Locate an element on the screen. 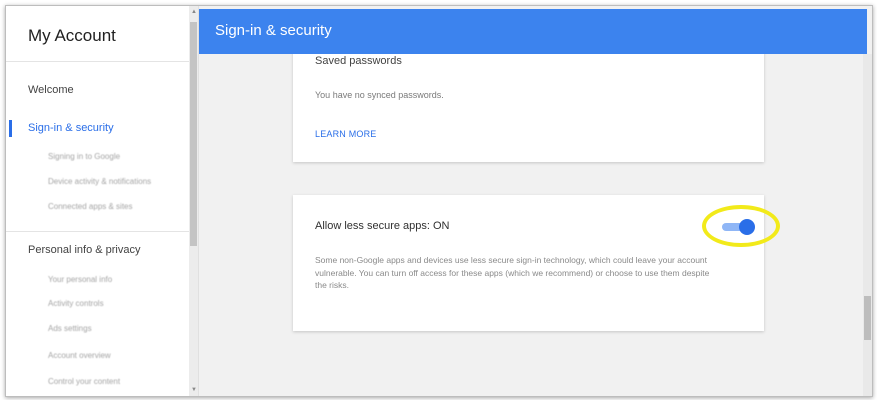 This screenshot has width=877, height=400. learn-more-link: LEARN MORE is located at coordinates (346, 134).